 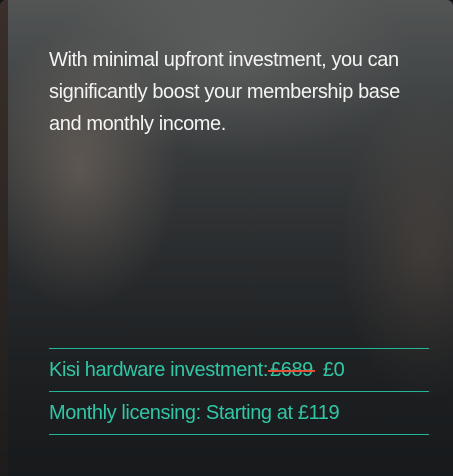 What do you see at coordinates (158, 369) in the screenshot?
I see `hardware-label: Kisi hardware investment:` at bounding box center [158, 369].